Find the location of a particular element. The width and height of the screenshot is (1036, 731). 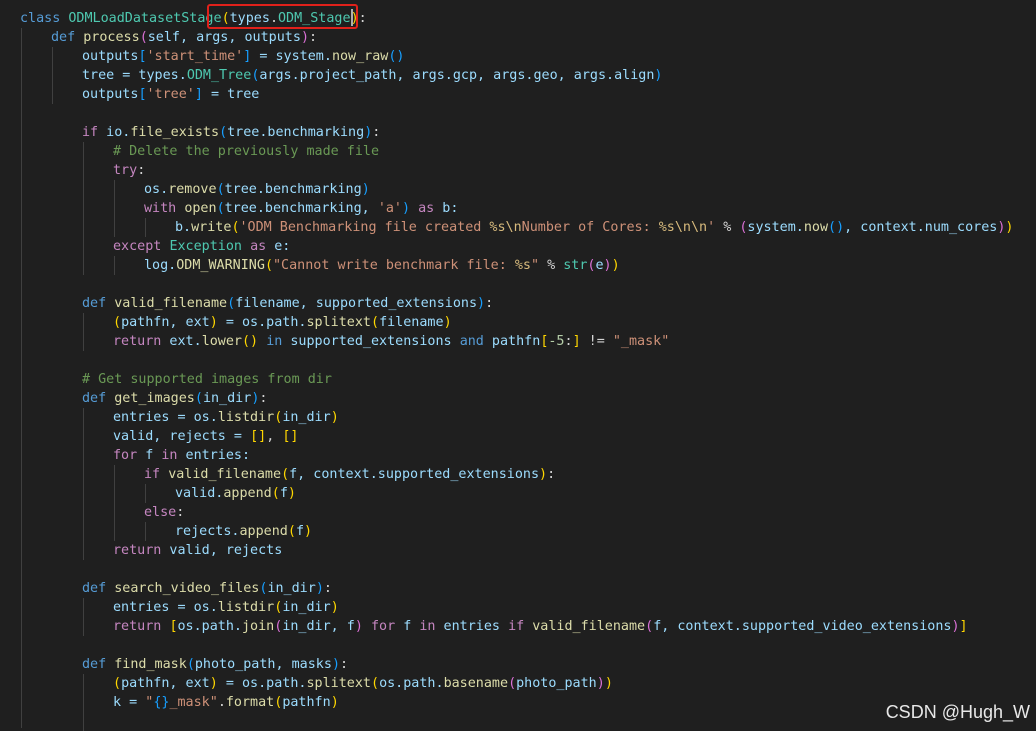

identifier: entries = os. is located at coordinates (165, 417).